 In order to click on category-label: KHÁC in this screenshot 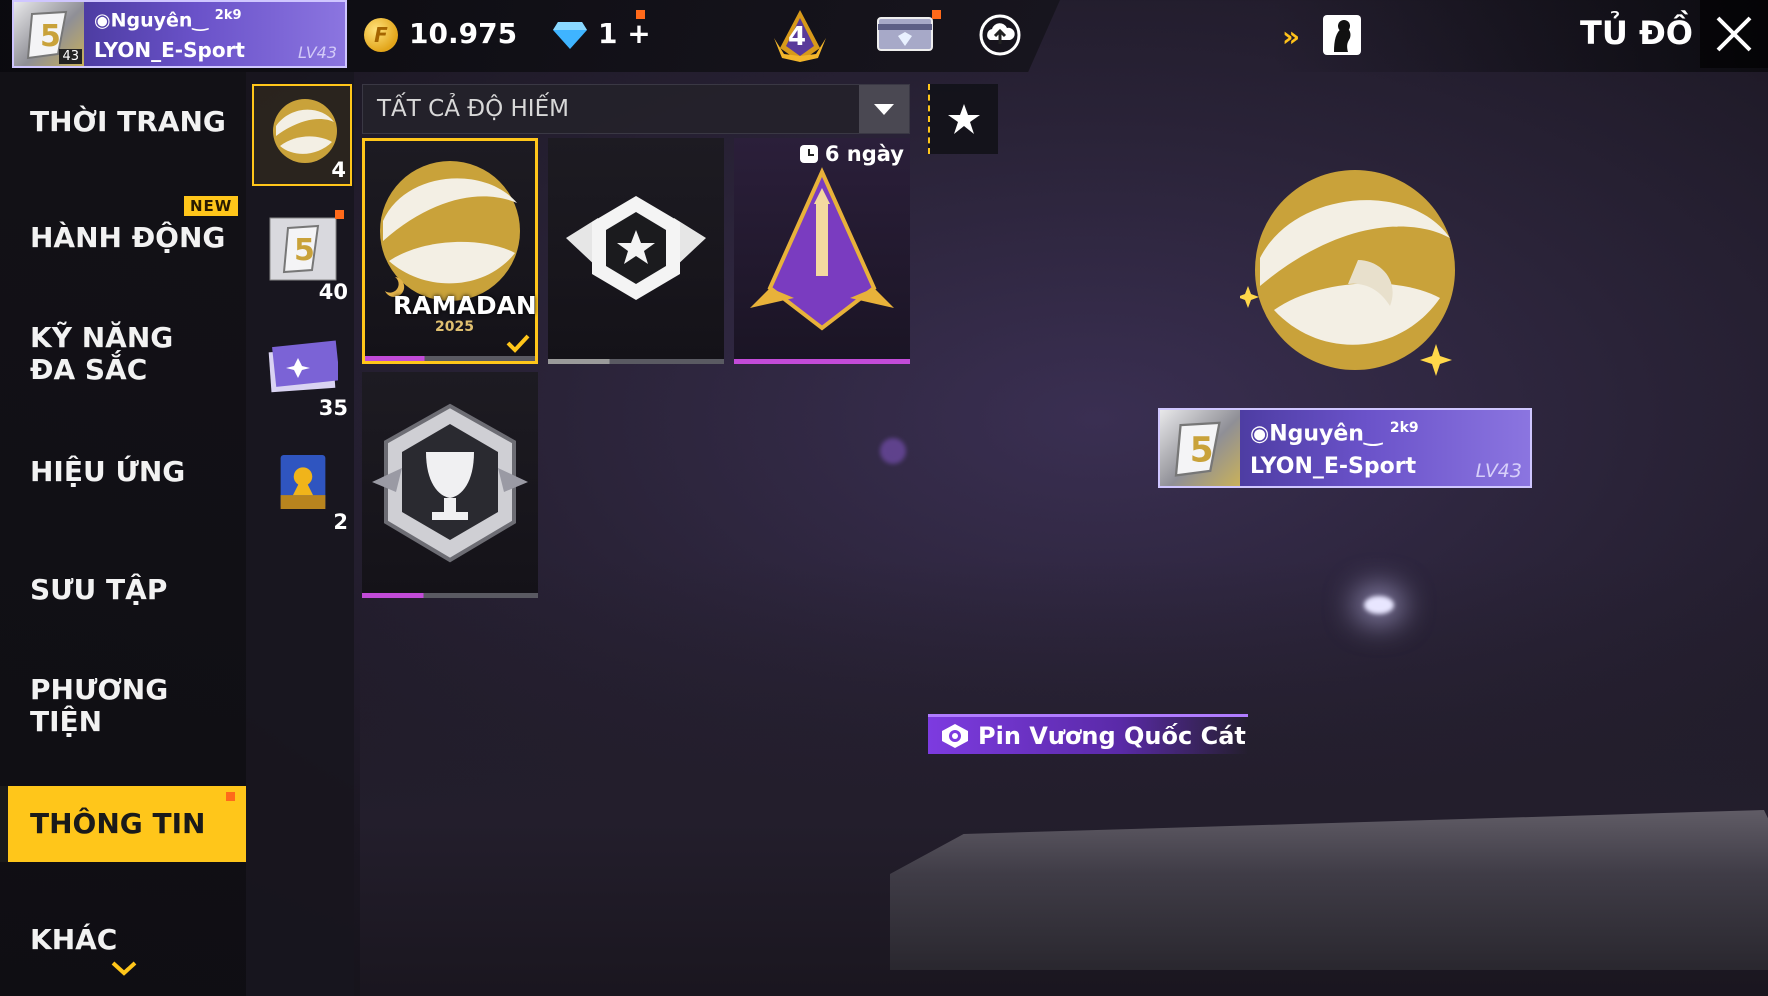, I will do `click(74, 939)`.